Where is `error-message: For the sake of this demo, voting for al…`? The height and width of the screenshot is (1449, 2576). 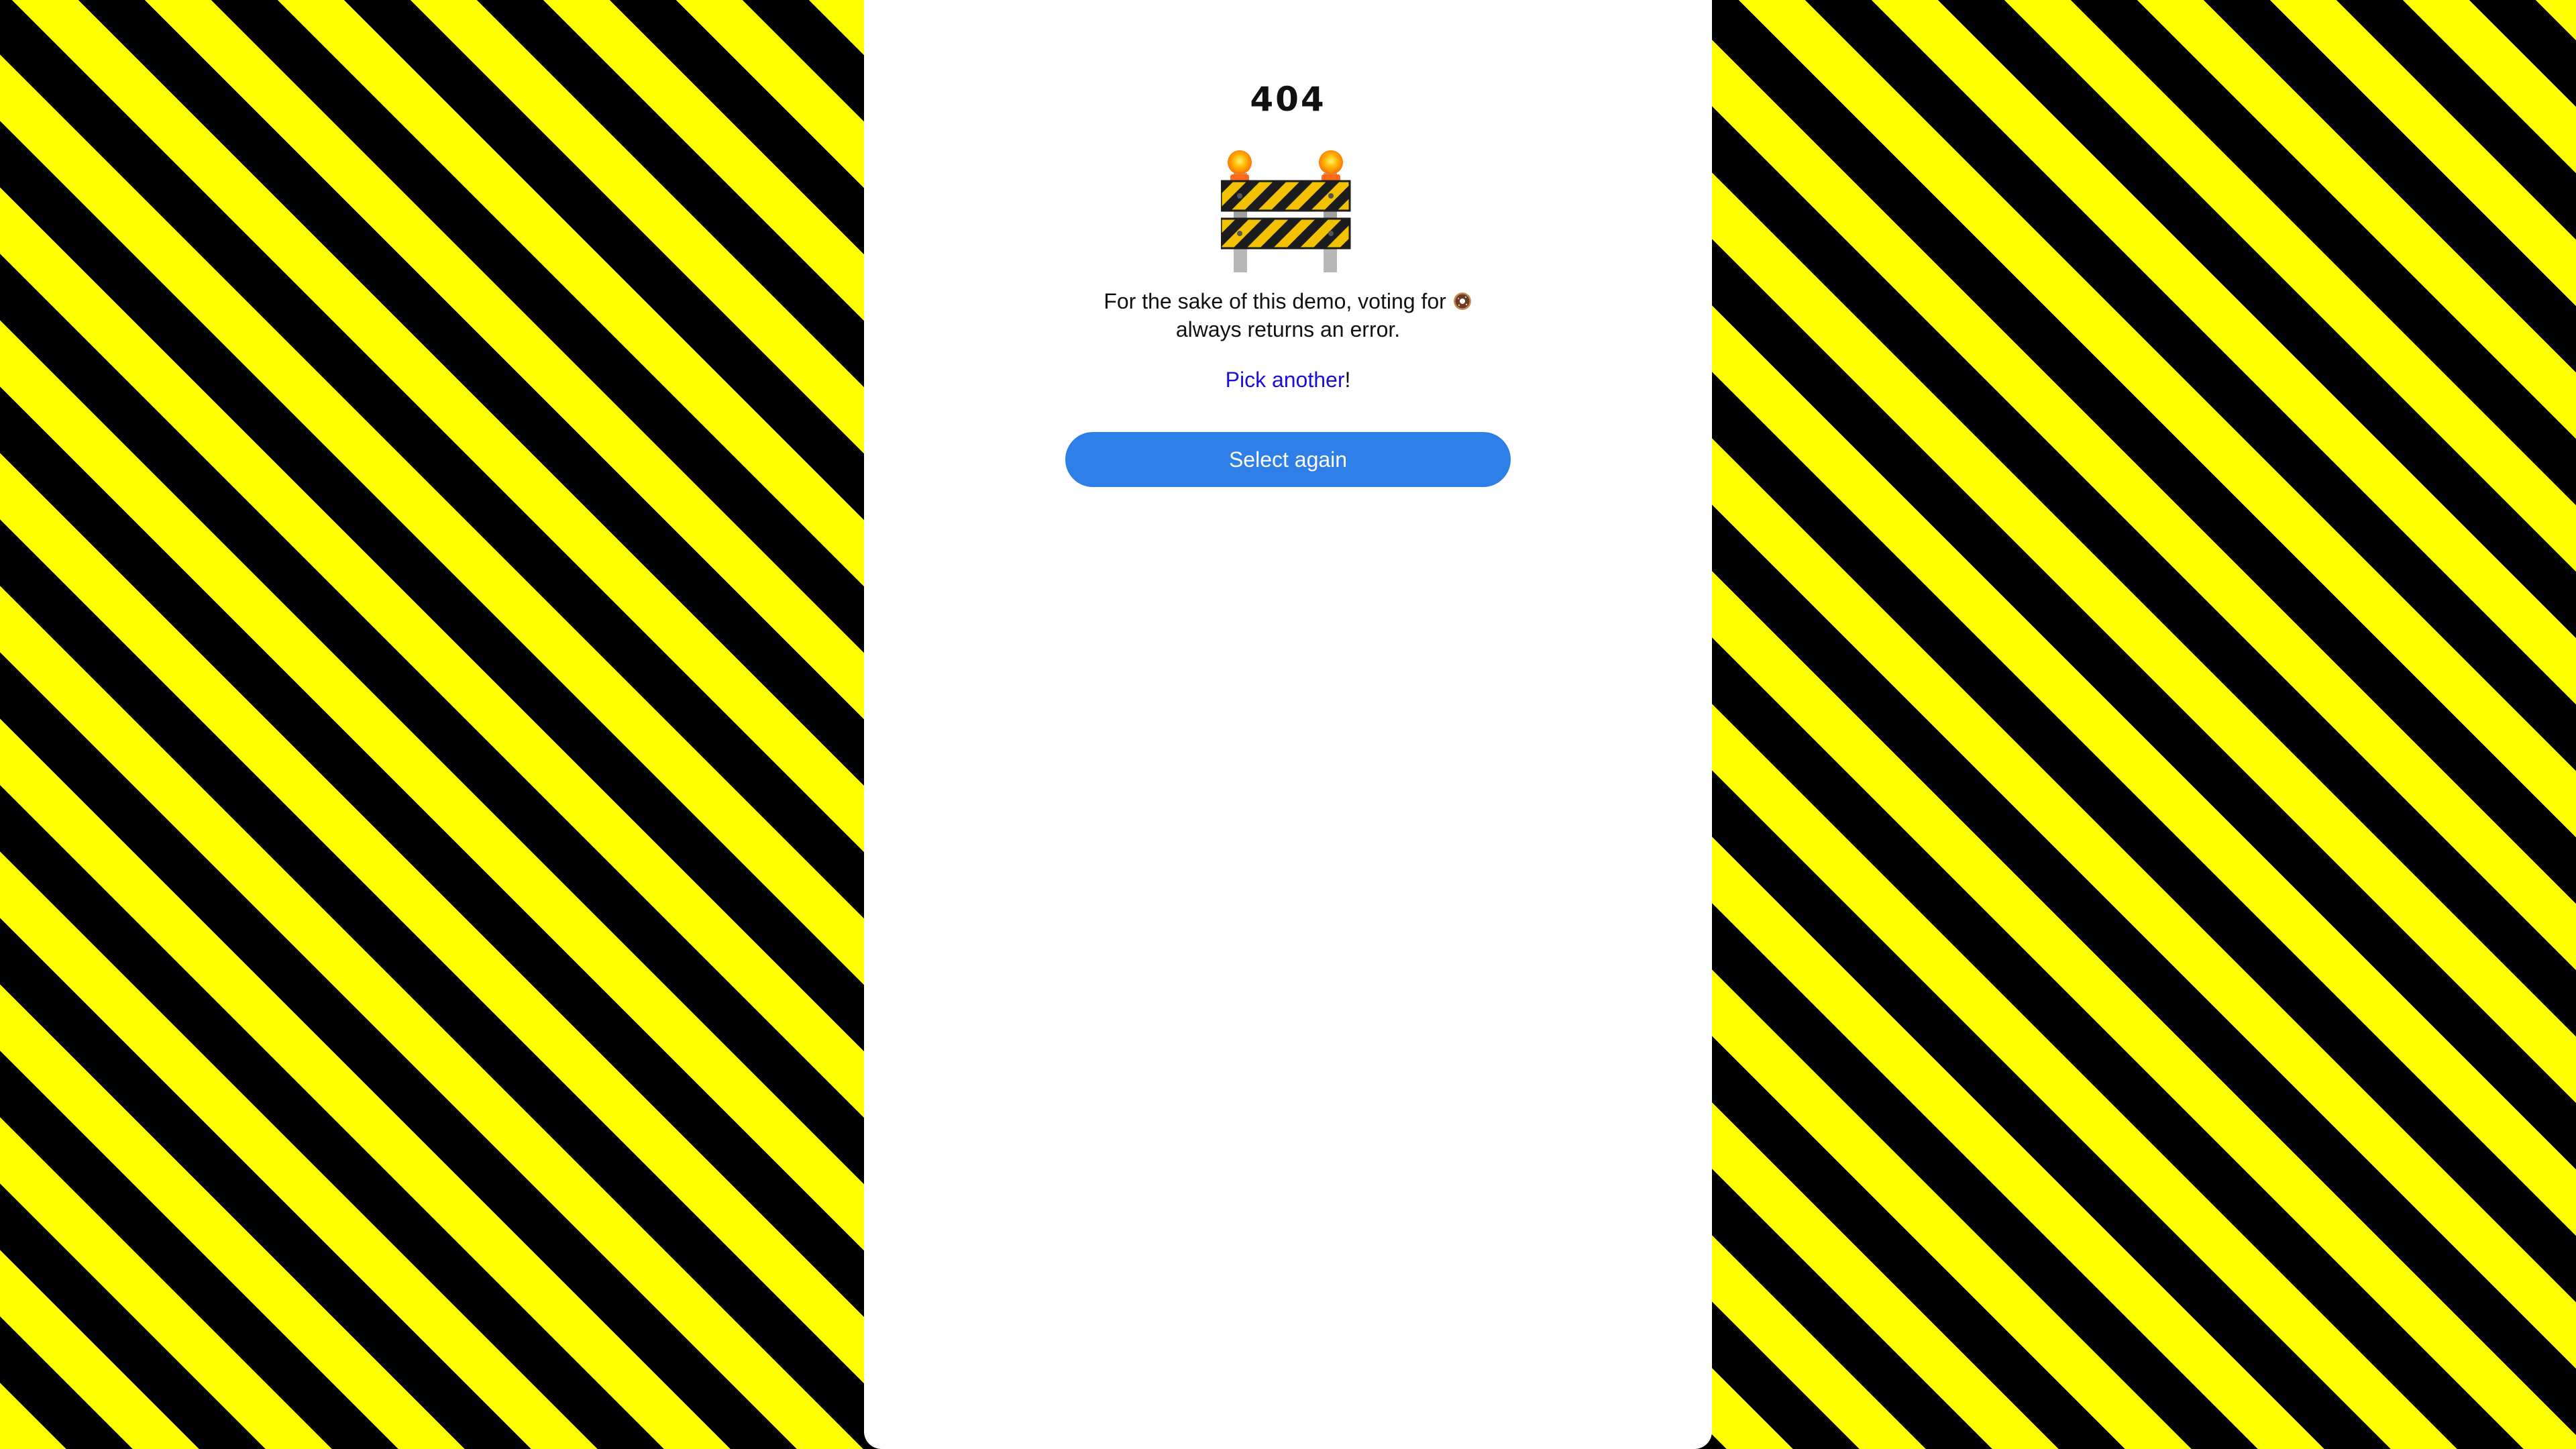
error-message: For the sake of this demo, voting for al… is located at coordinates (1288, 315).